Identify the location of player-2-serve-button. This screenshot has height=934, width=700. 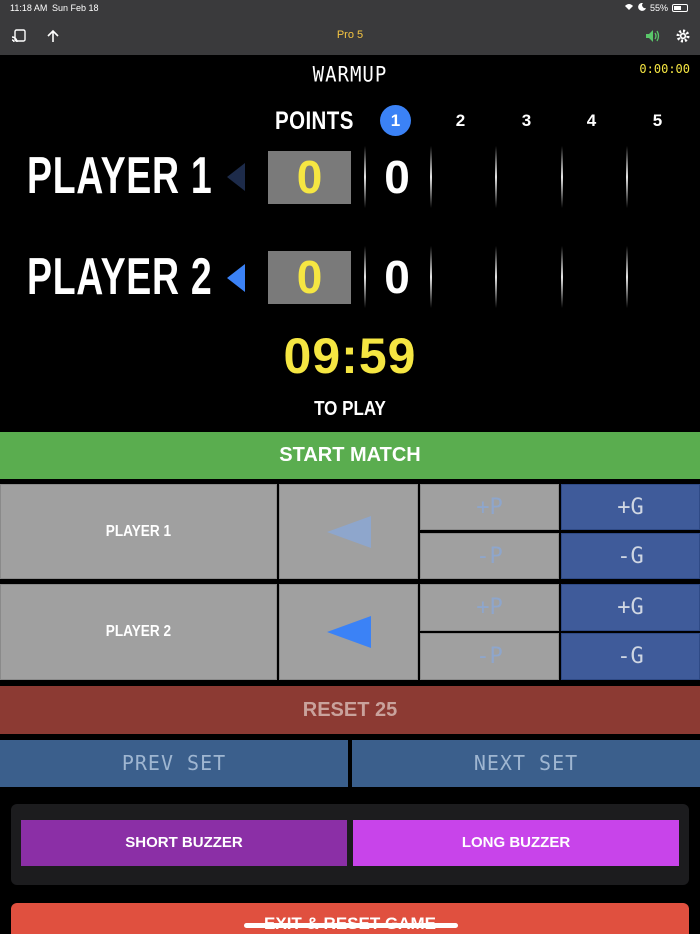
(348, 632).